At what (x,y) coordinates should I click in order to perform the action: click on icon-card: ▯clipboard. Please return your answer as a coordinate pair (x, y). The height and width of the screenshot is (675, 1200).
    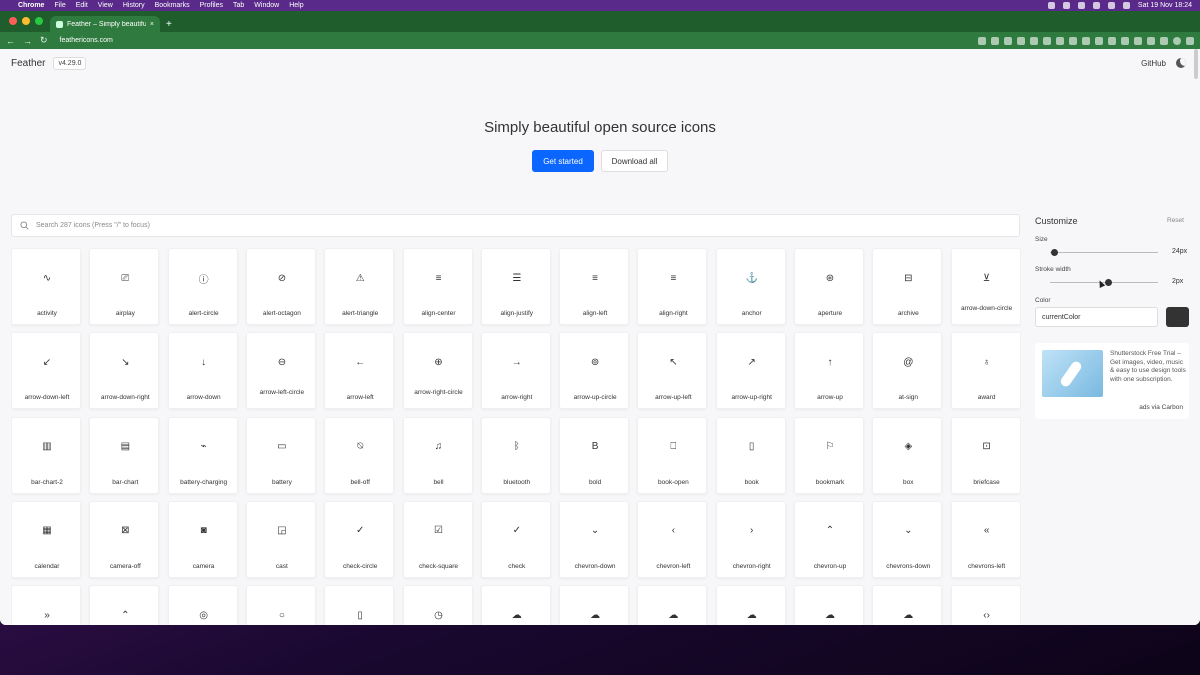
    Looking at the image, I should click on (359, 605).